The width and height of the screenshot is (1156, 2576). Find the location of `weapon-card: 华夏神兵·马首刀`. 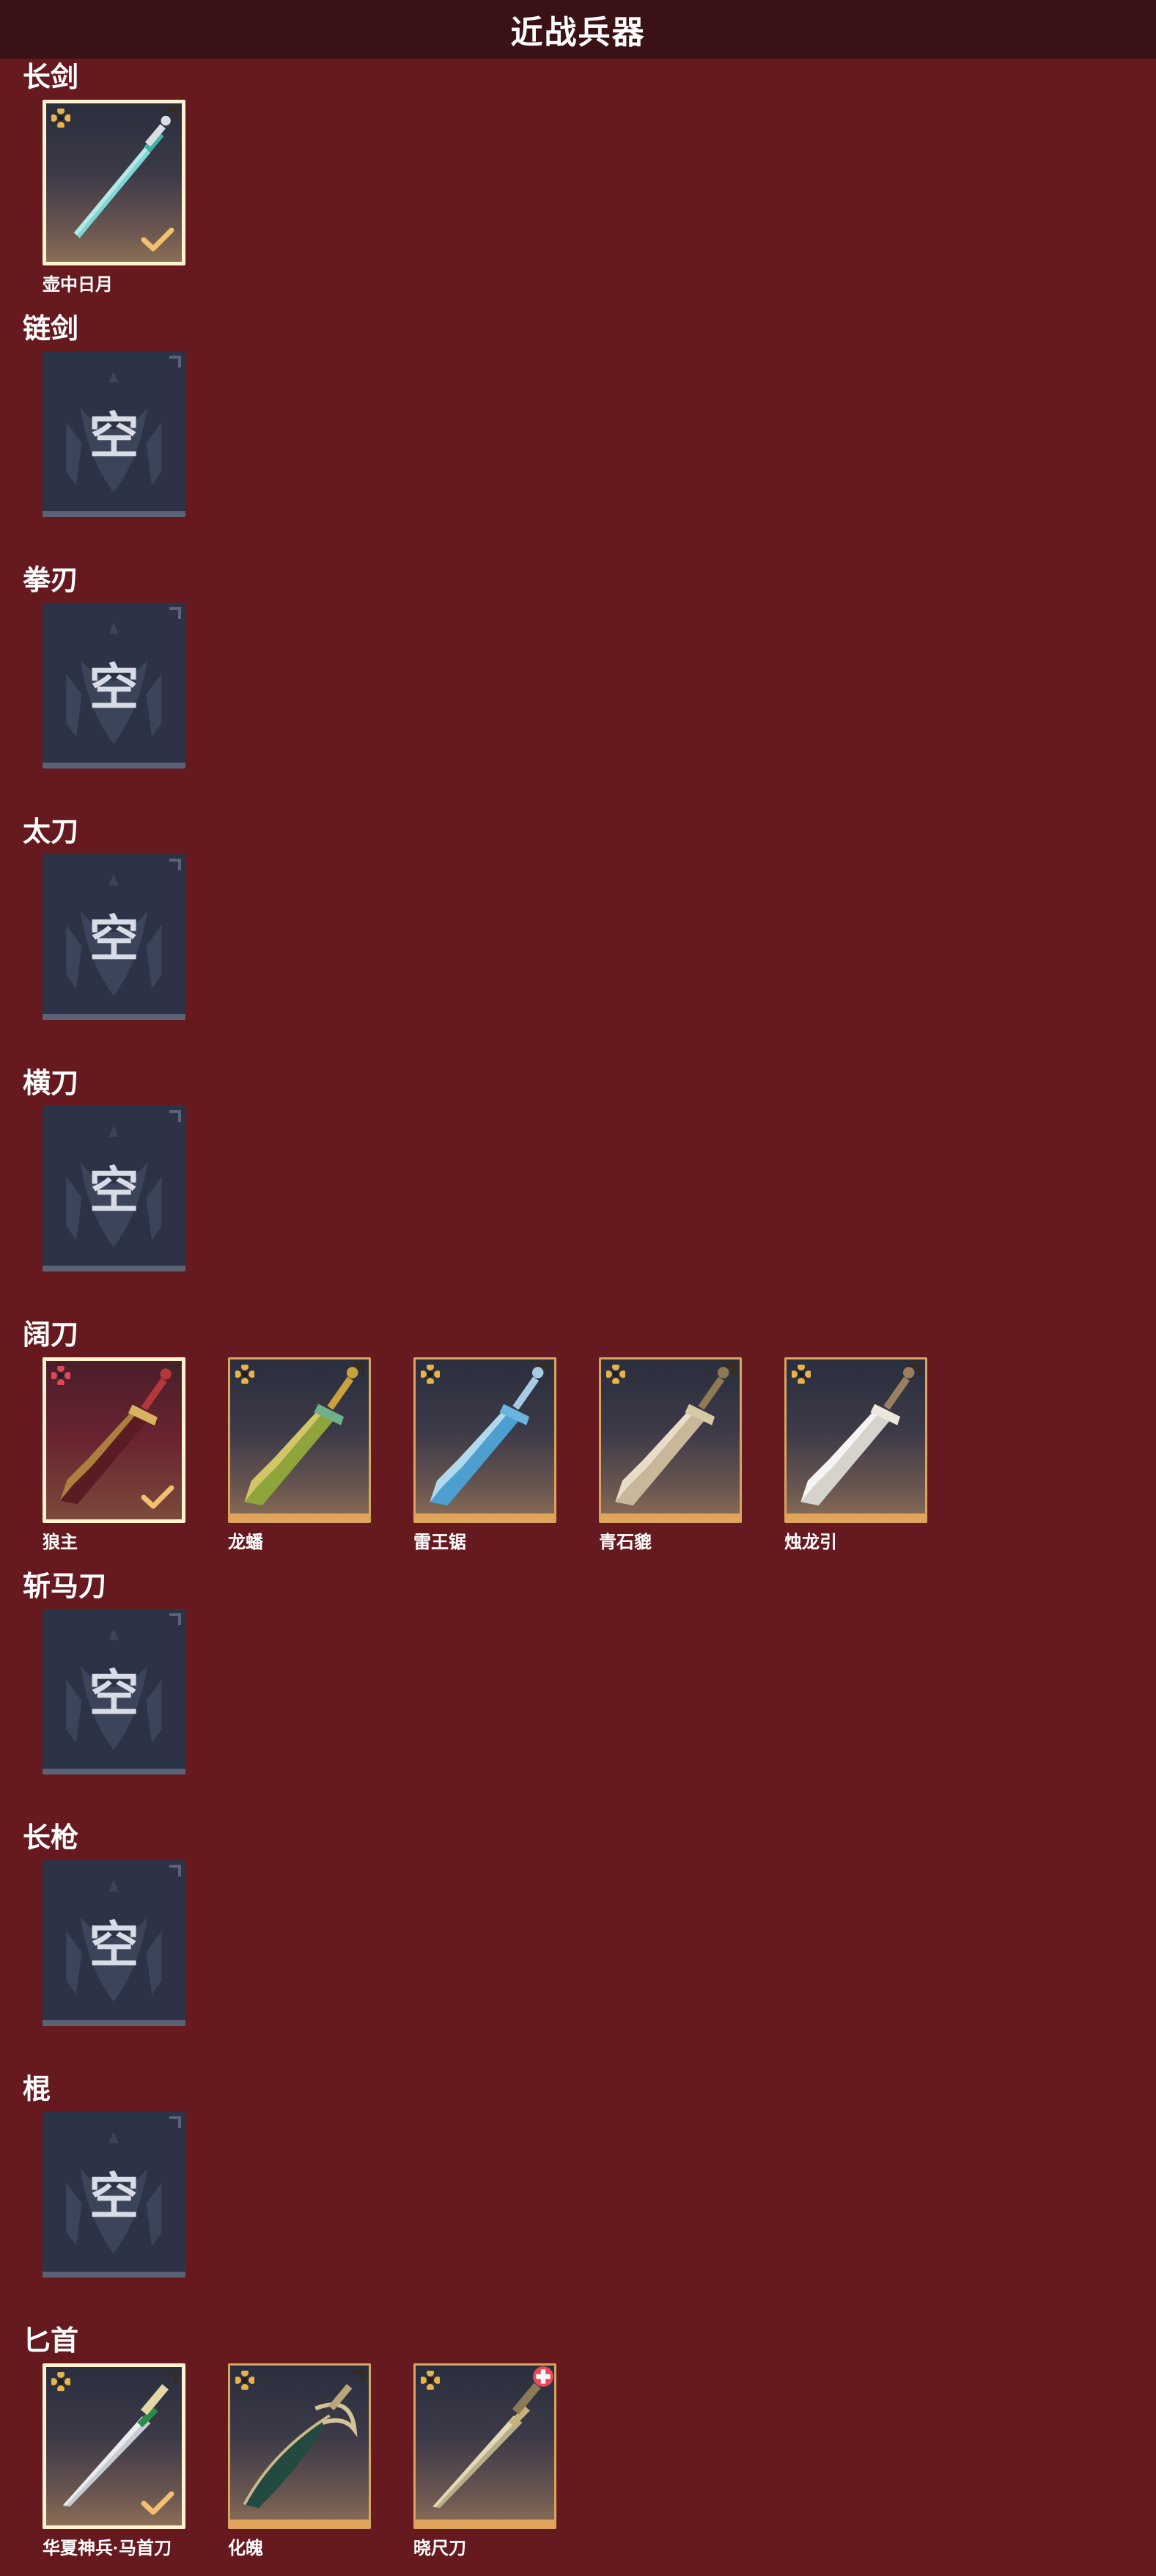

weapon-card: 华夏神兵·马首刀 is located at coordinates (114, 2461).